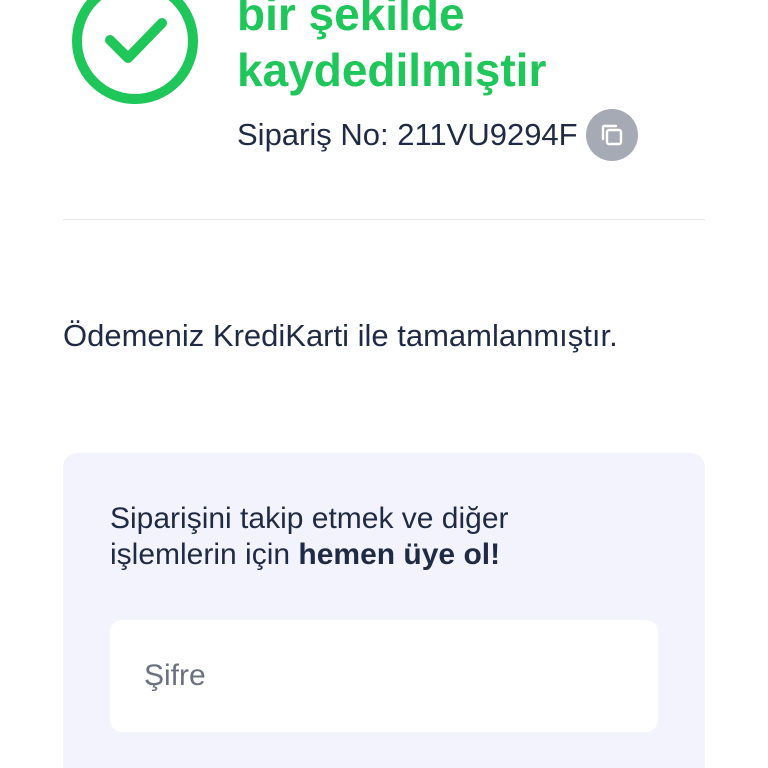 The width and height of the screenshot is (768, 768). I want to click on order-number: Sipariş No: 211VU9294F, so click(407, 134).